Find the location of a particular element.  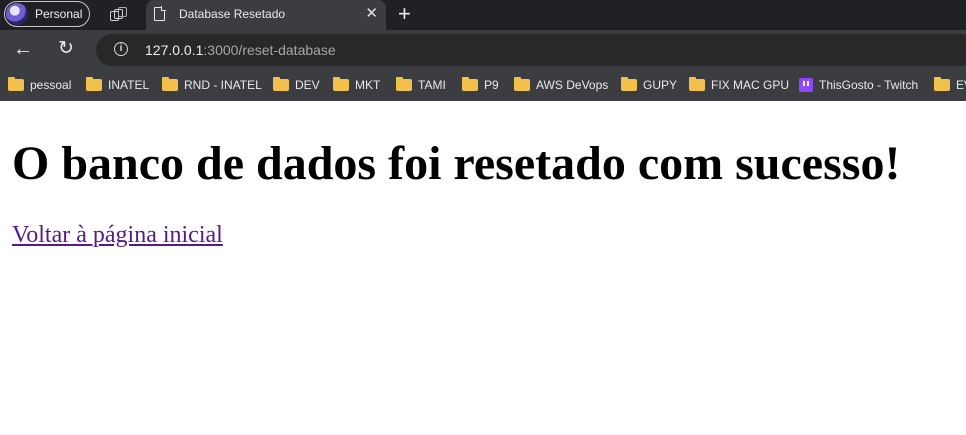

bookmark-label: TAMI is located at coordinates (432, 85).